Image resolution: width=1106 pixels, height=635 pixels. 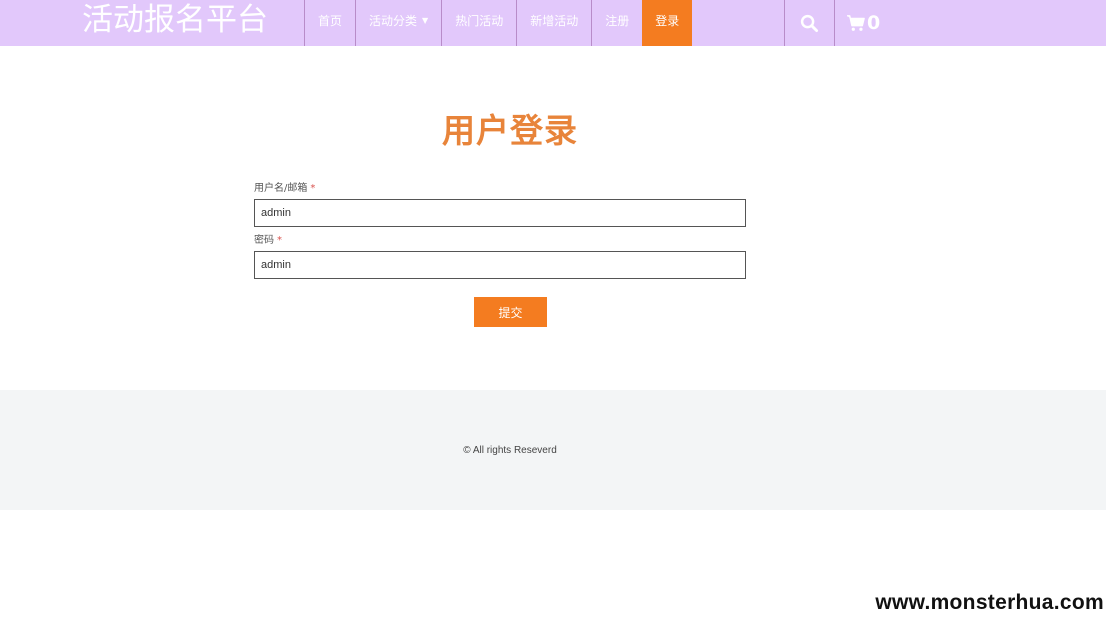 I want to click on cart-count: 0, so click(x=874, y=23).